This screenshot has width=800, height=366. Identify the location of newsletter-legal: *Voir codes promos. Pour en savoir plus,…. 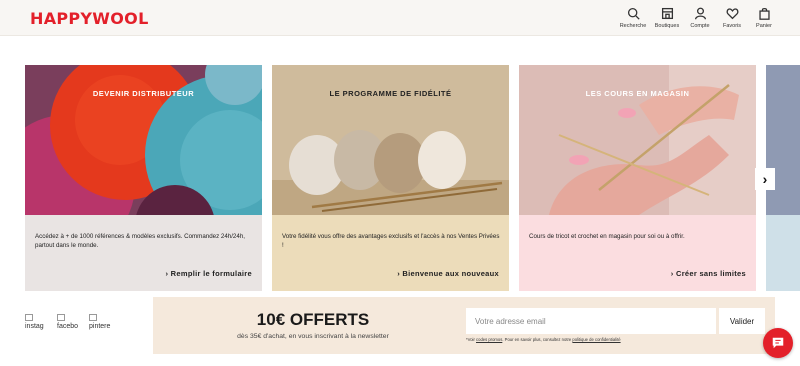
(616, 339).